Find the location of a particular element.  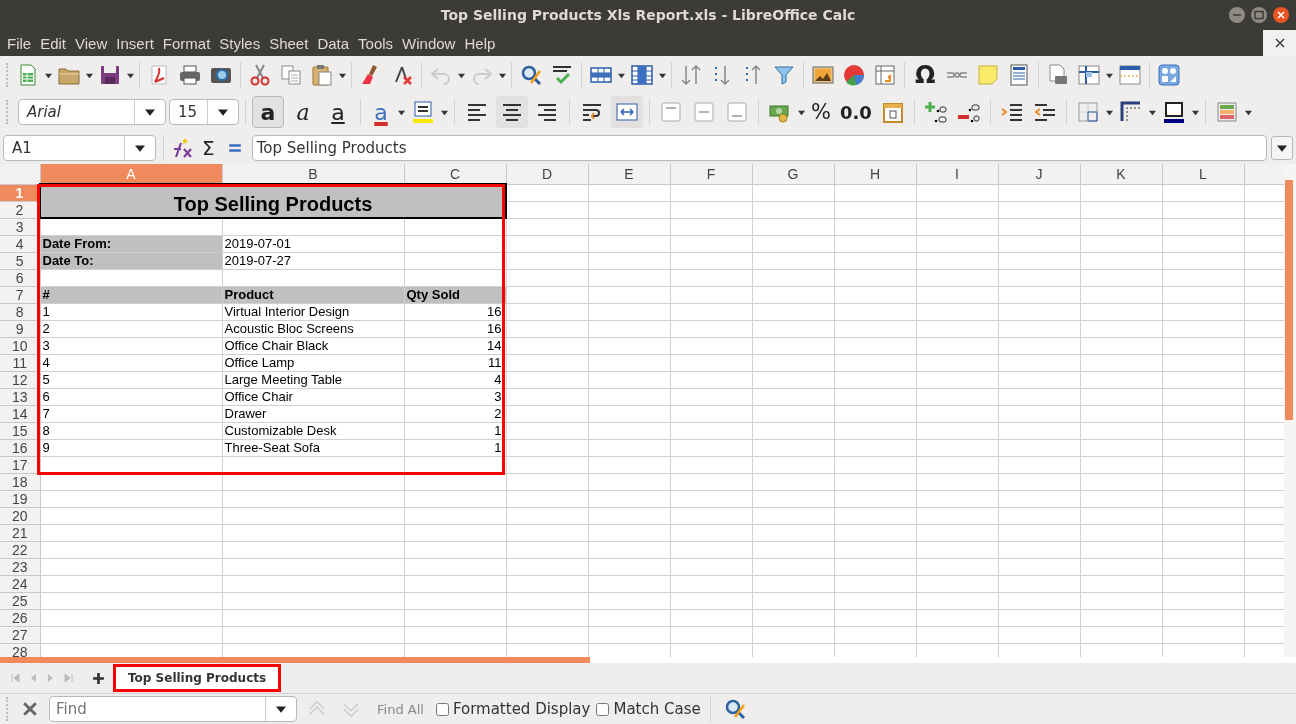

font-name-field: Arial is located at coordinates (92, 112).